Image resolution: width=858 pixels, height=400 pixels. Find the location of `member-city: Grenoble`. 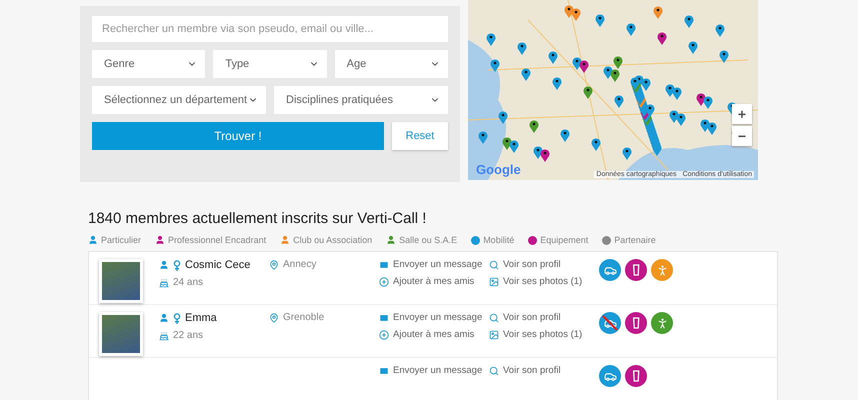

member-city: Grenoble is located at coordinates (303, 317).